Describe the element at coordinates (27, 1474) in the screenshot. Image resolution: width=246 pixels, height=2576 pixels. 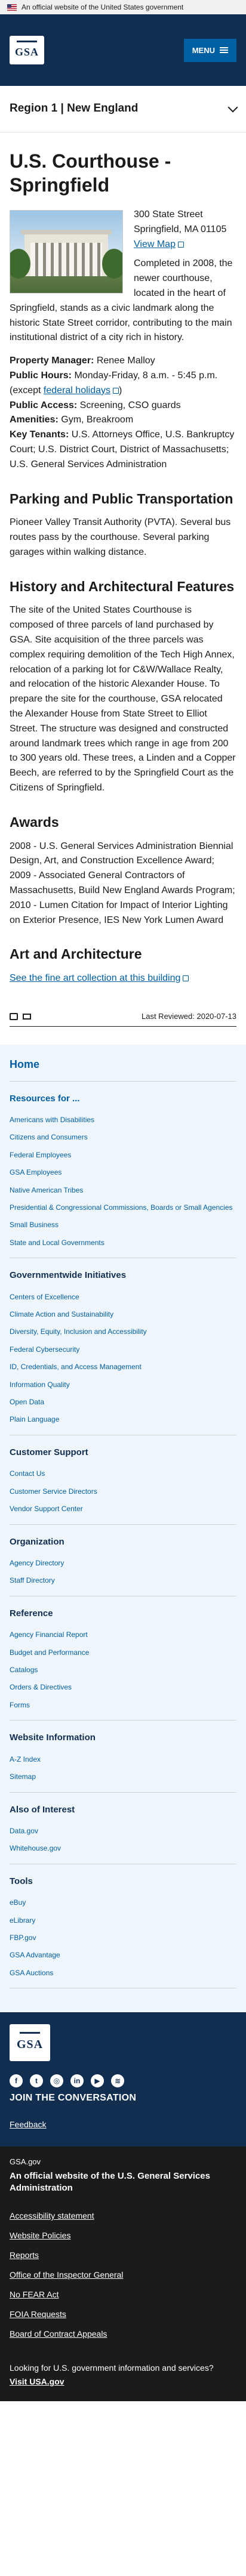
I see `footer-link-contact-us: Contact Us` at that location.